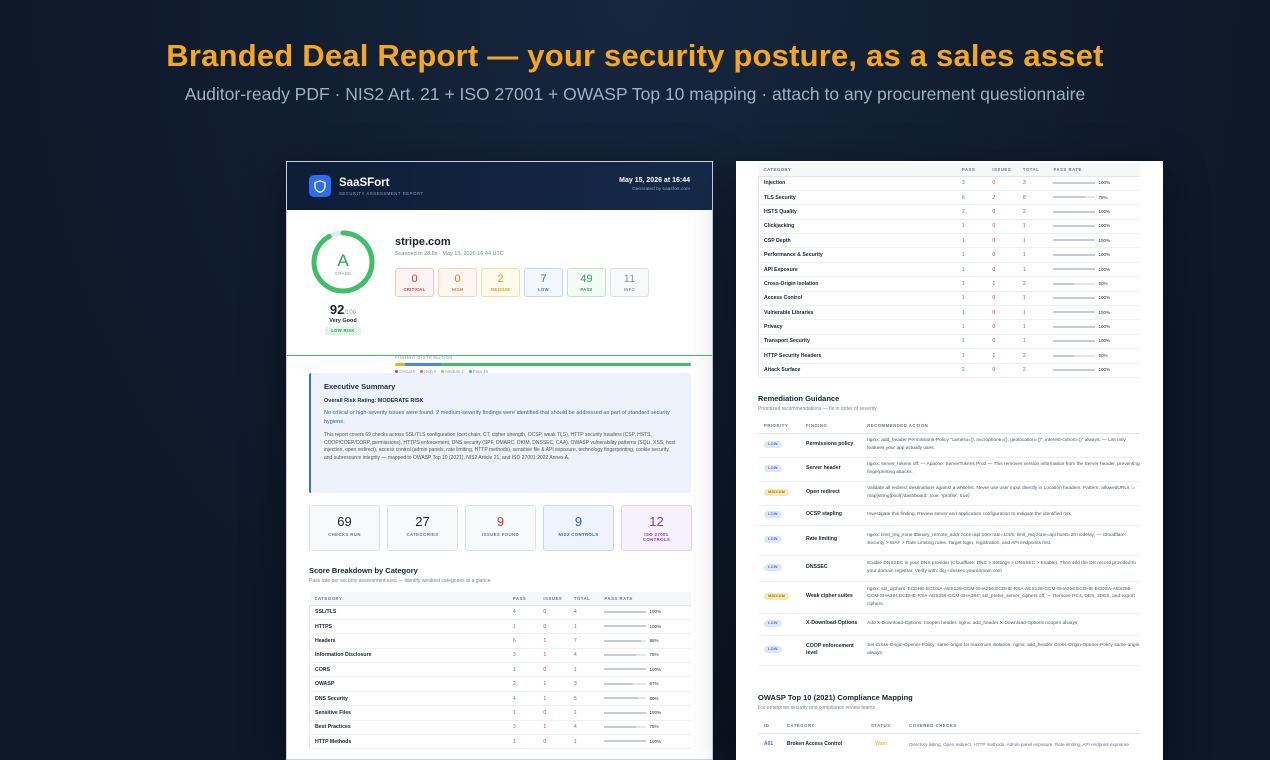 The height and width of the screenshot is (760, 1270). Describe the element at coordinates (1094, 284) in the screenshot. I see `pass-rate: 50%` at that location.